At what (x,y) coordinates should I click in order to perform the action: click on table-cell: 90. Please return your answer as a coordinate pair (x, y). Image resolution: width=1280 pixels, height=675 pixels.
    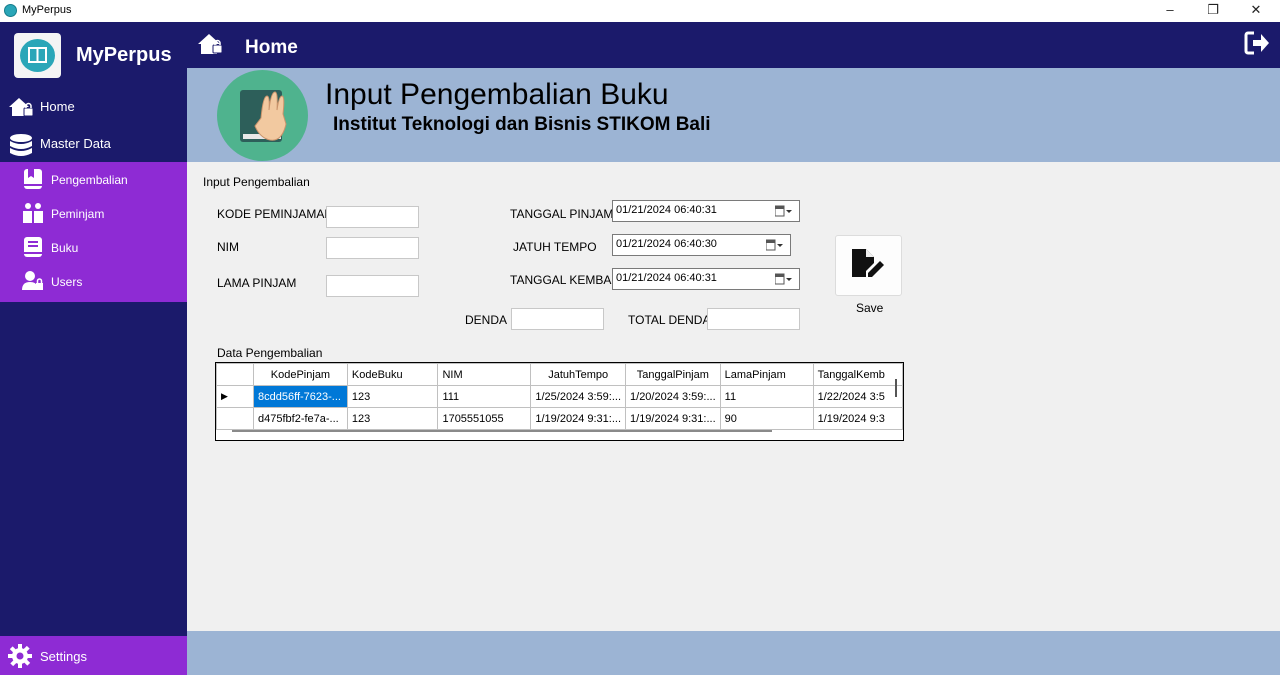
    Looking at the image, I should click on (766, 418).